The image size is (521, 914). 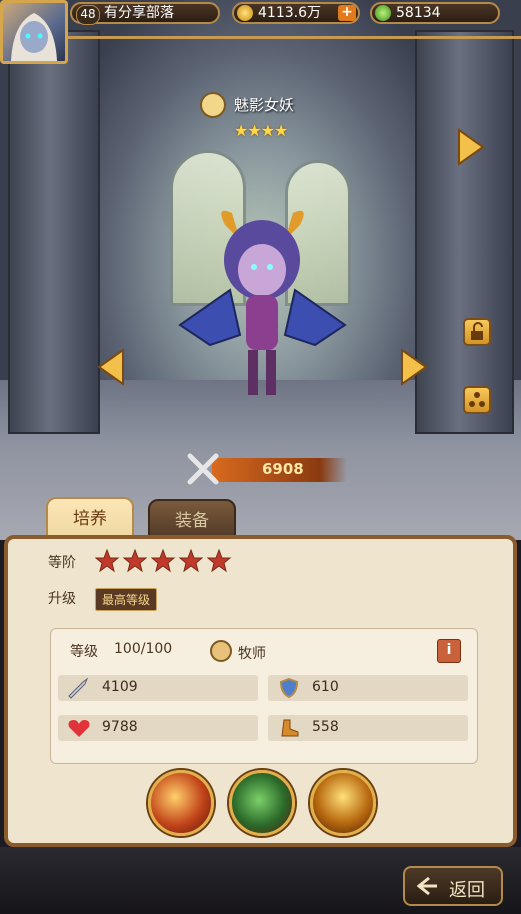 What do you see at coordinates (34, 37) in the screenshot?
I see `avatar-portrait-icon` at bounding box center [34, 37].